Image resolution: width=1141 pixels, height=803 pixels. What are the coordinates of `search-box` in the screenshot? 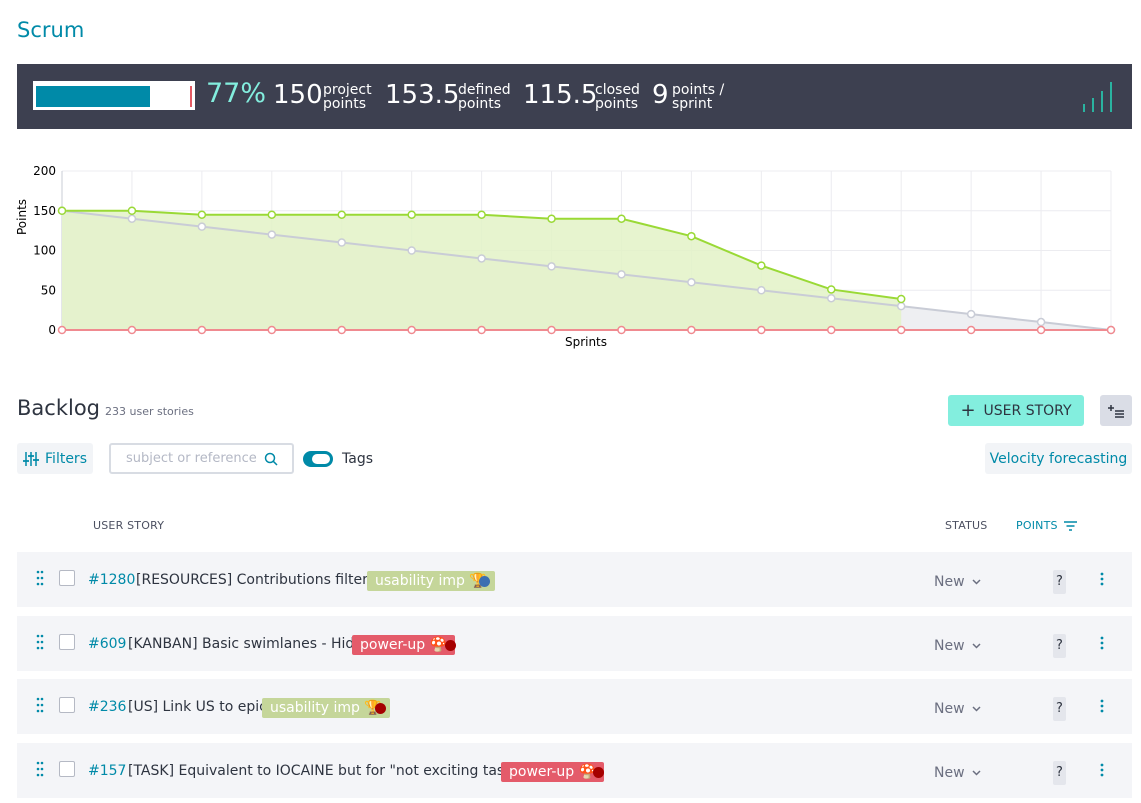 It's located at (201, 458).